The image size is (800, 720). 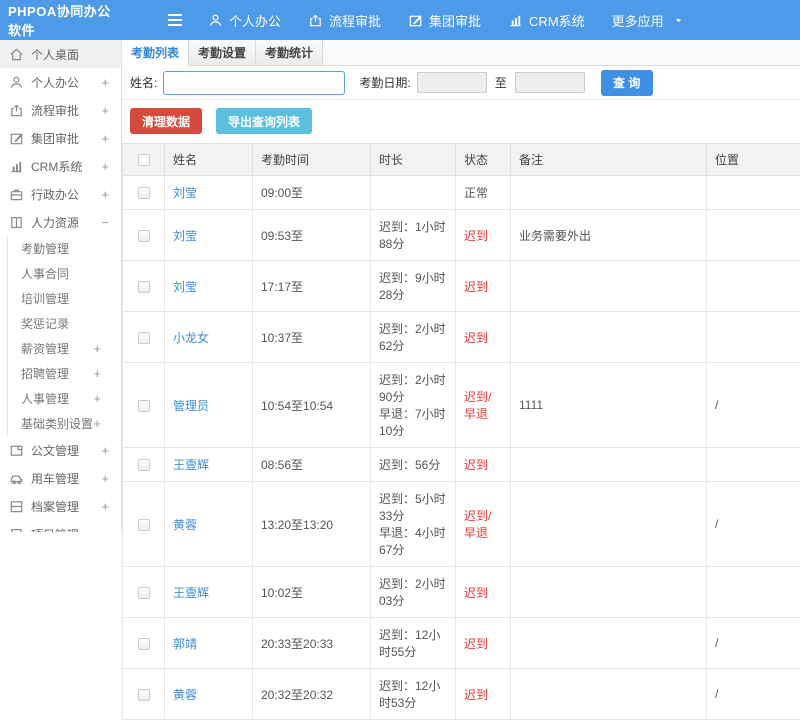 What do you see at coordinates (60, 110) in the screenshot?
I see `sidebar-item: 流程审批+` at bounding box center [60, 110].